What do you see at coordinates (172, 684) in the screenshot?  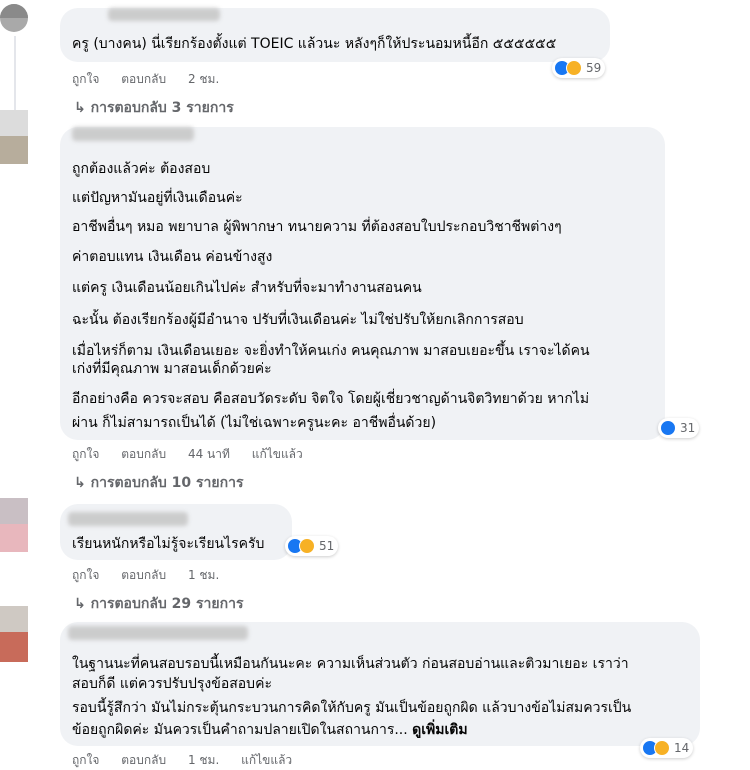 I see `comment-text-line: สอบก็ดี แต่ควรปรับปรุงข้อสอบค่ะ` at bounding box center [172, 684].